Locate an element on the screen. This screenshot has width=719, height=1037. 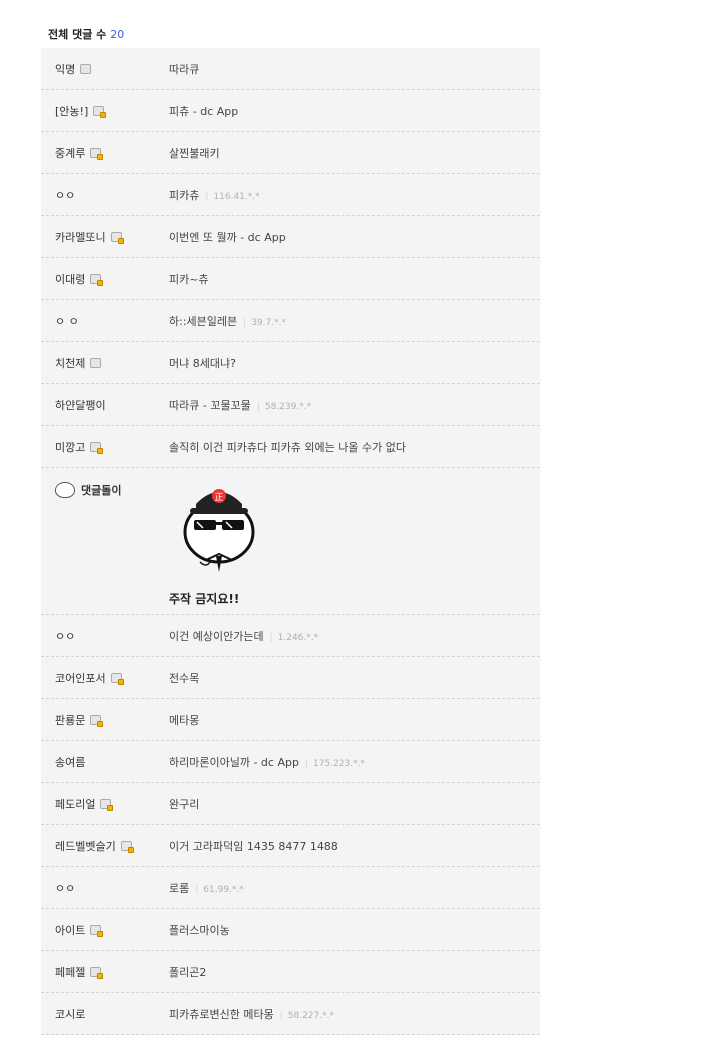
comment-text: 따라큐 - 꼬물꼬물58.239.*.* is located at coordinates (240, 405).